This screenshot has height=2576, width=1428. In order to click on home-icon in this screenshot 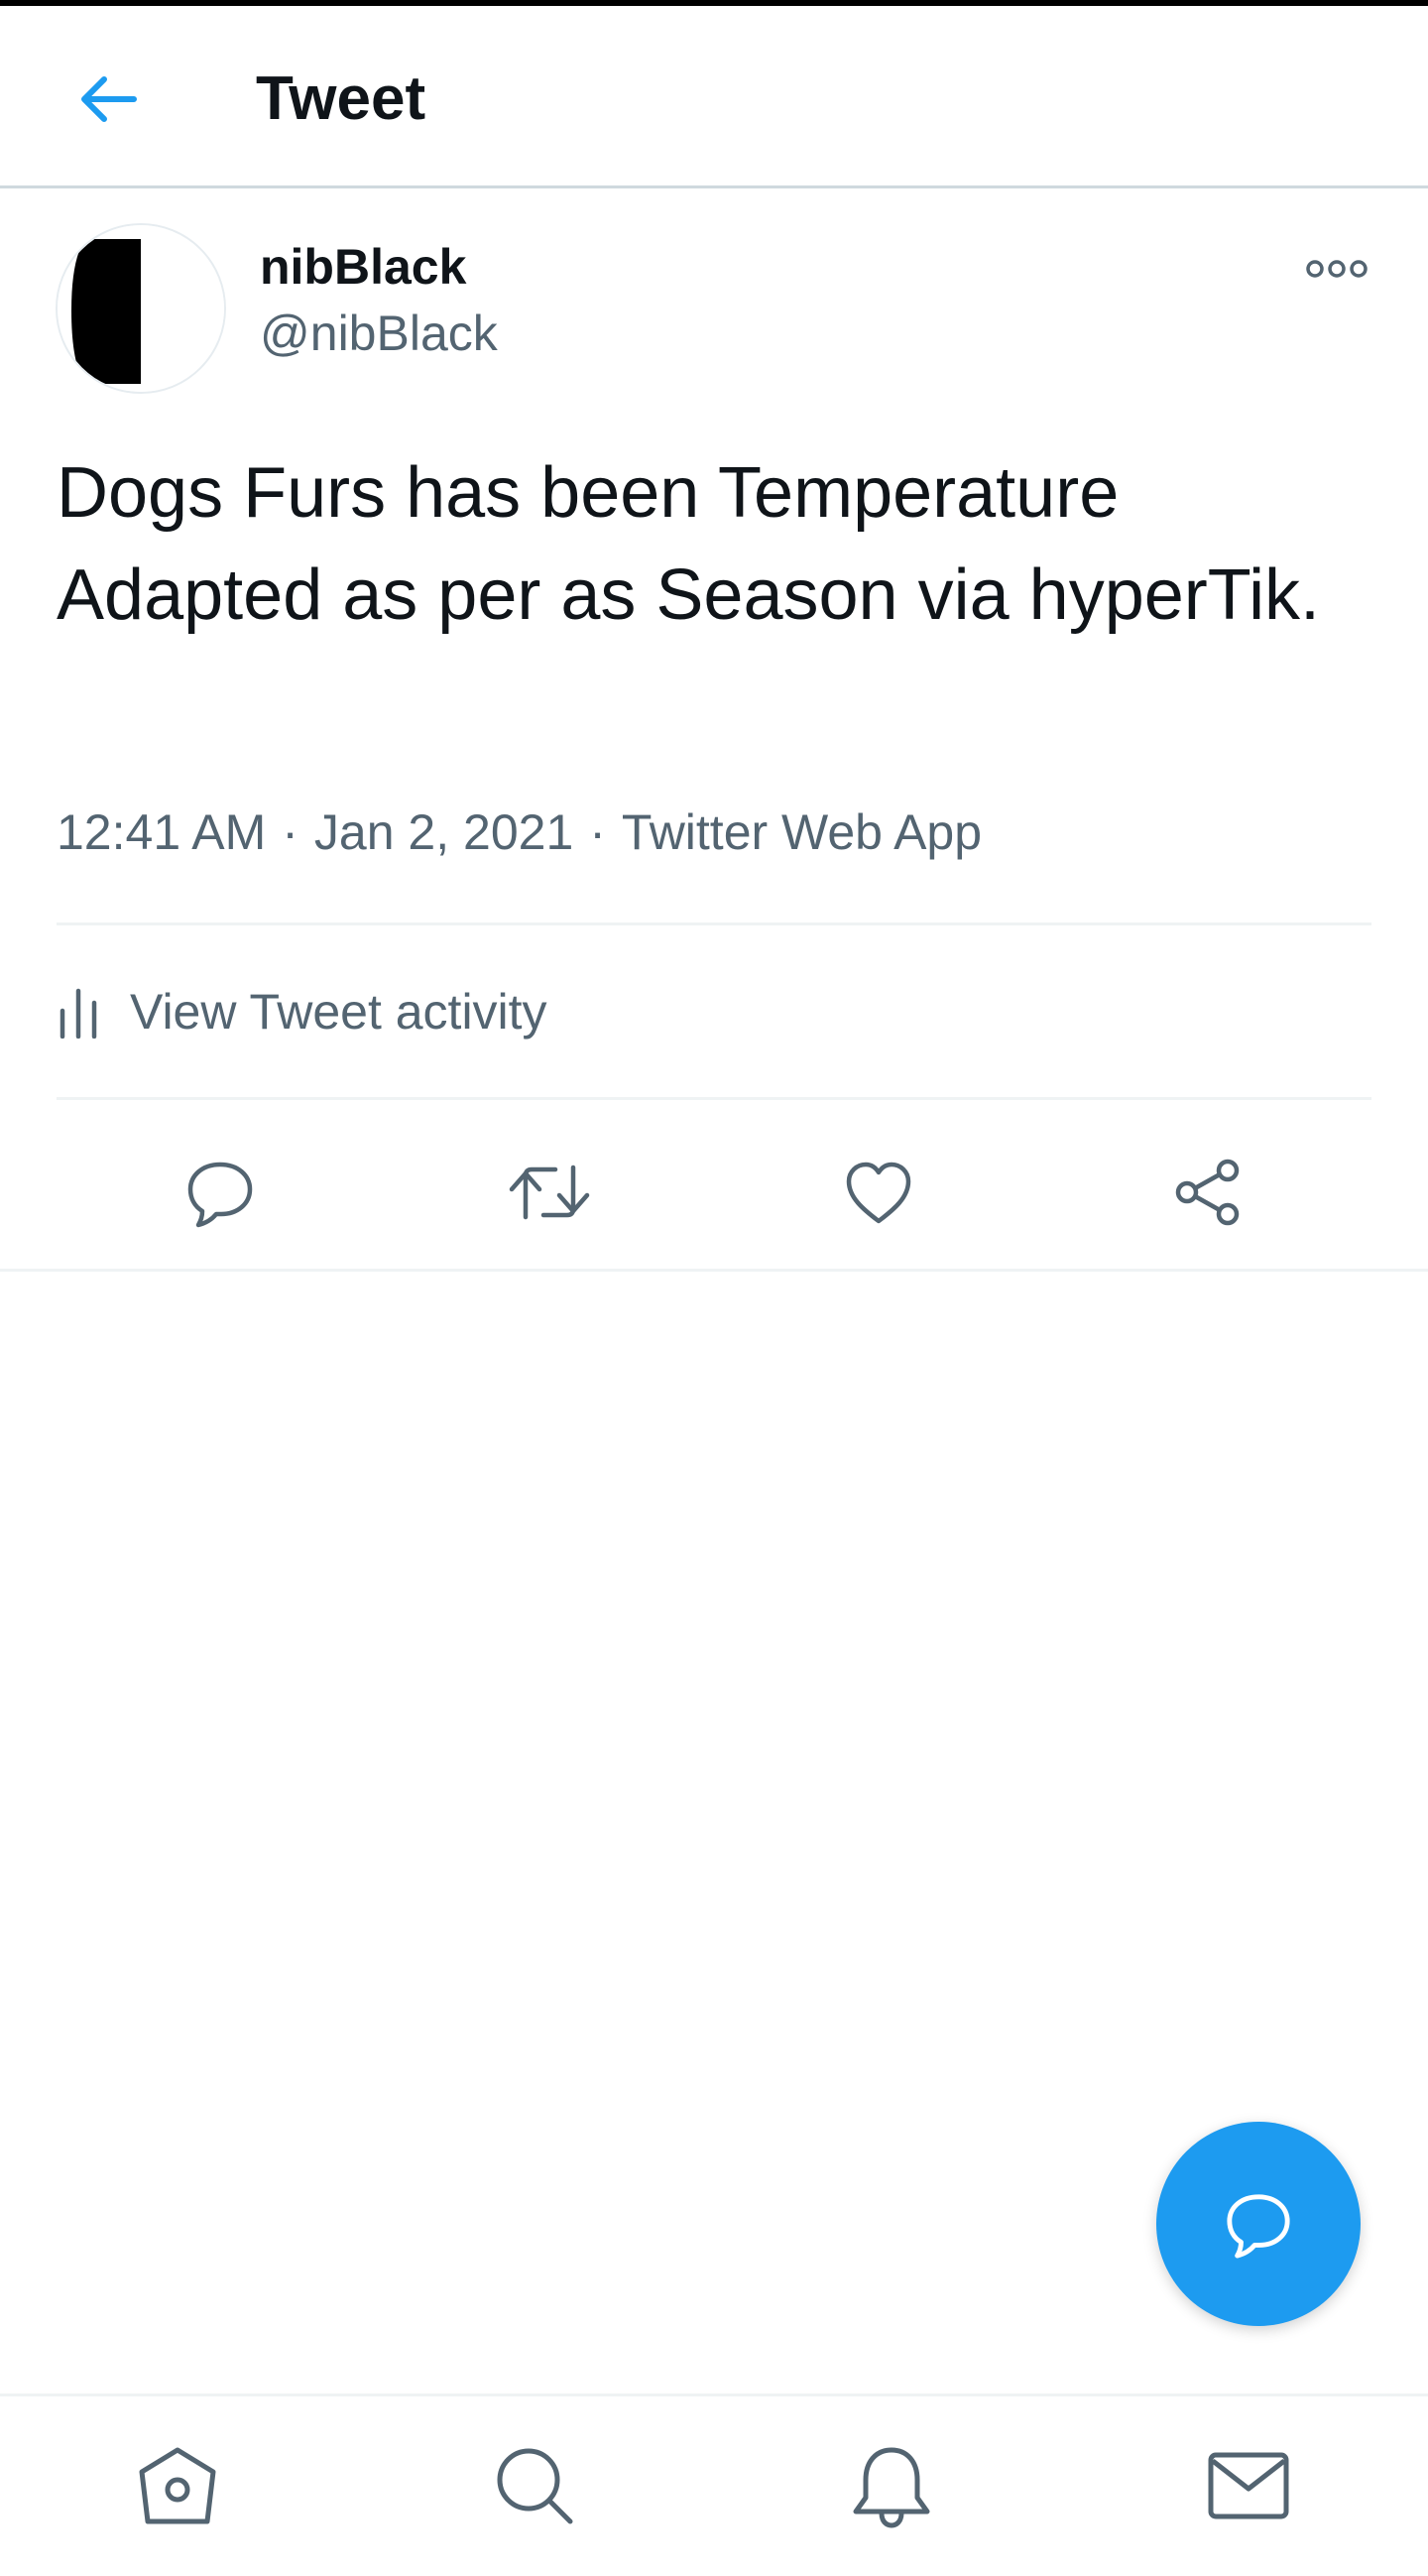, I will do `click(177, 2485)`.